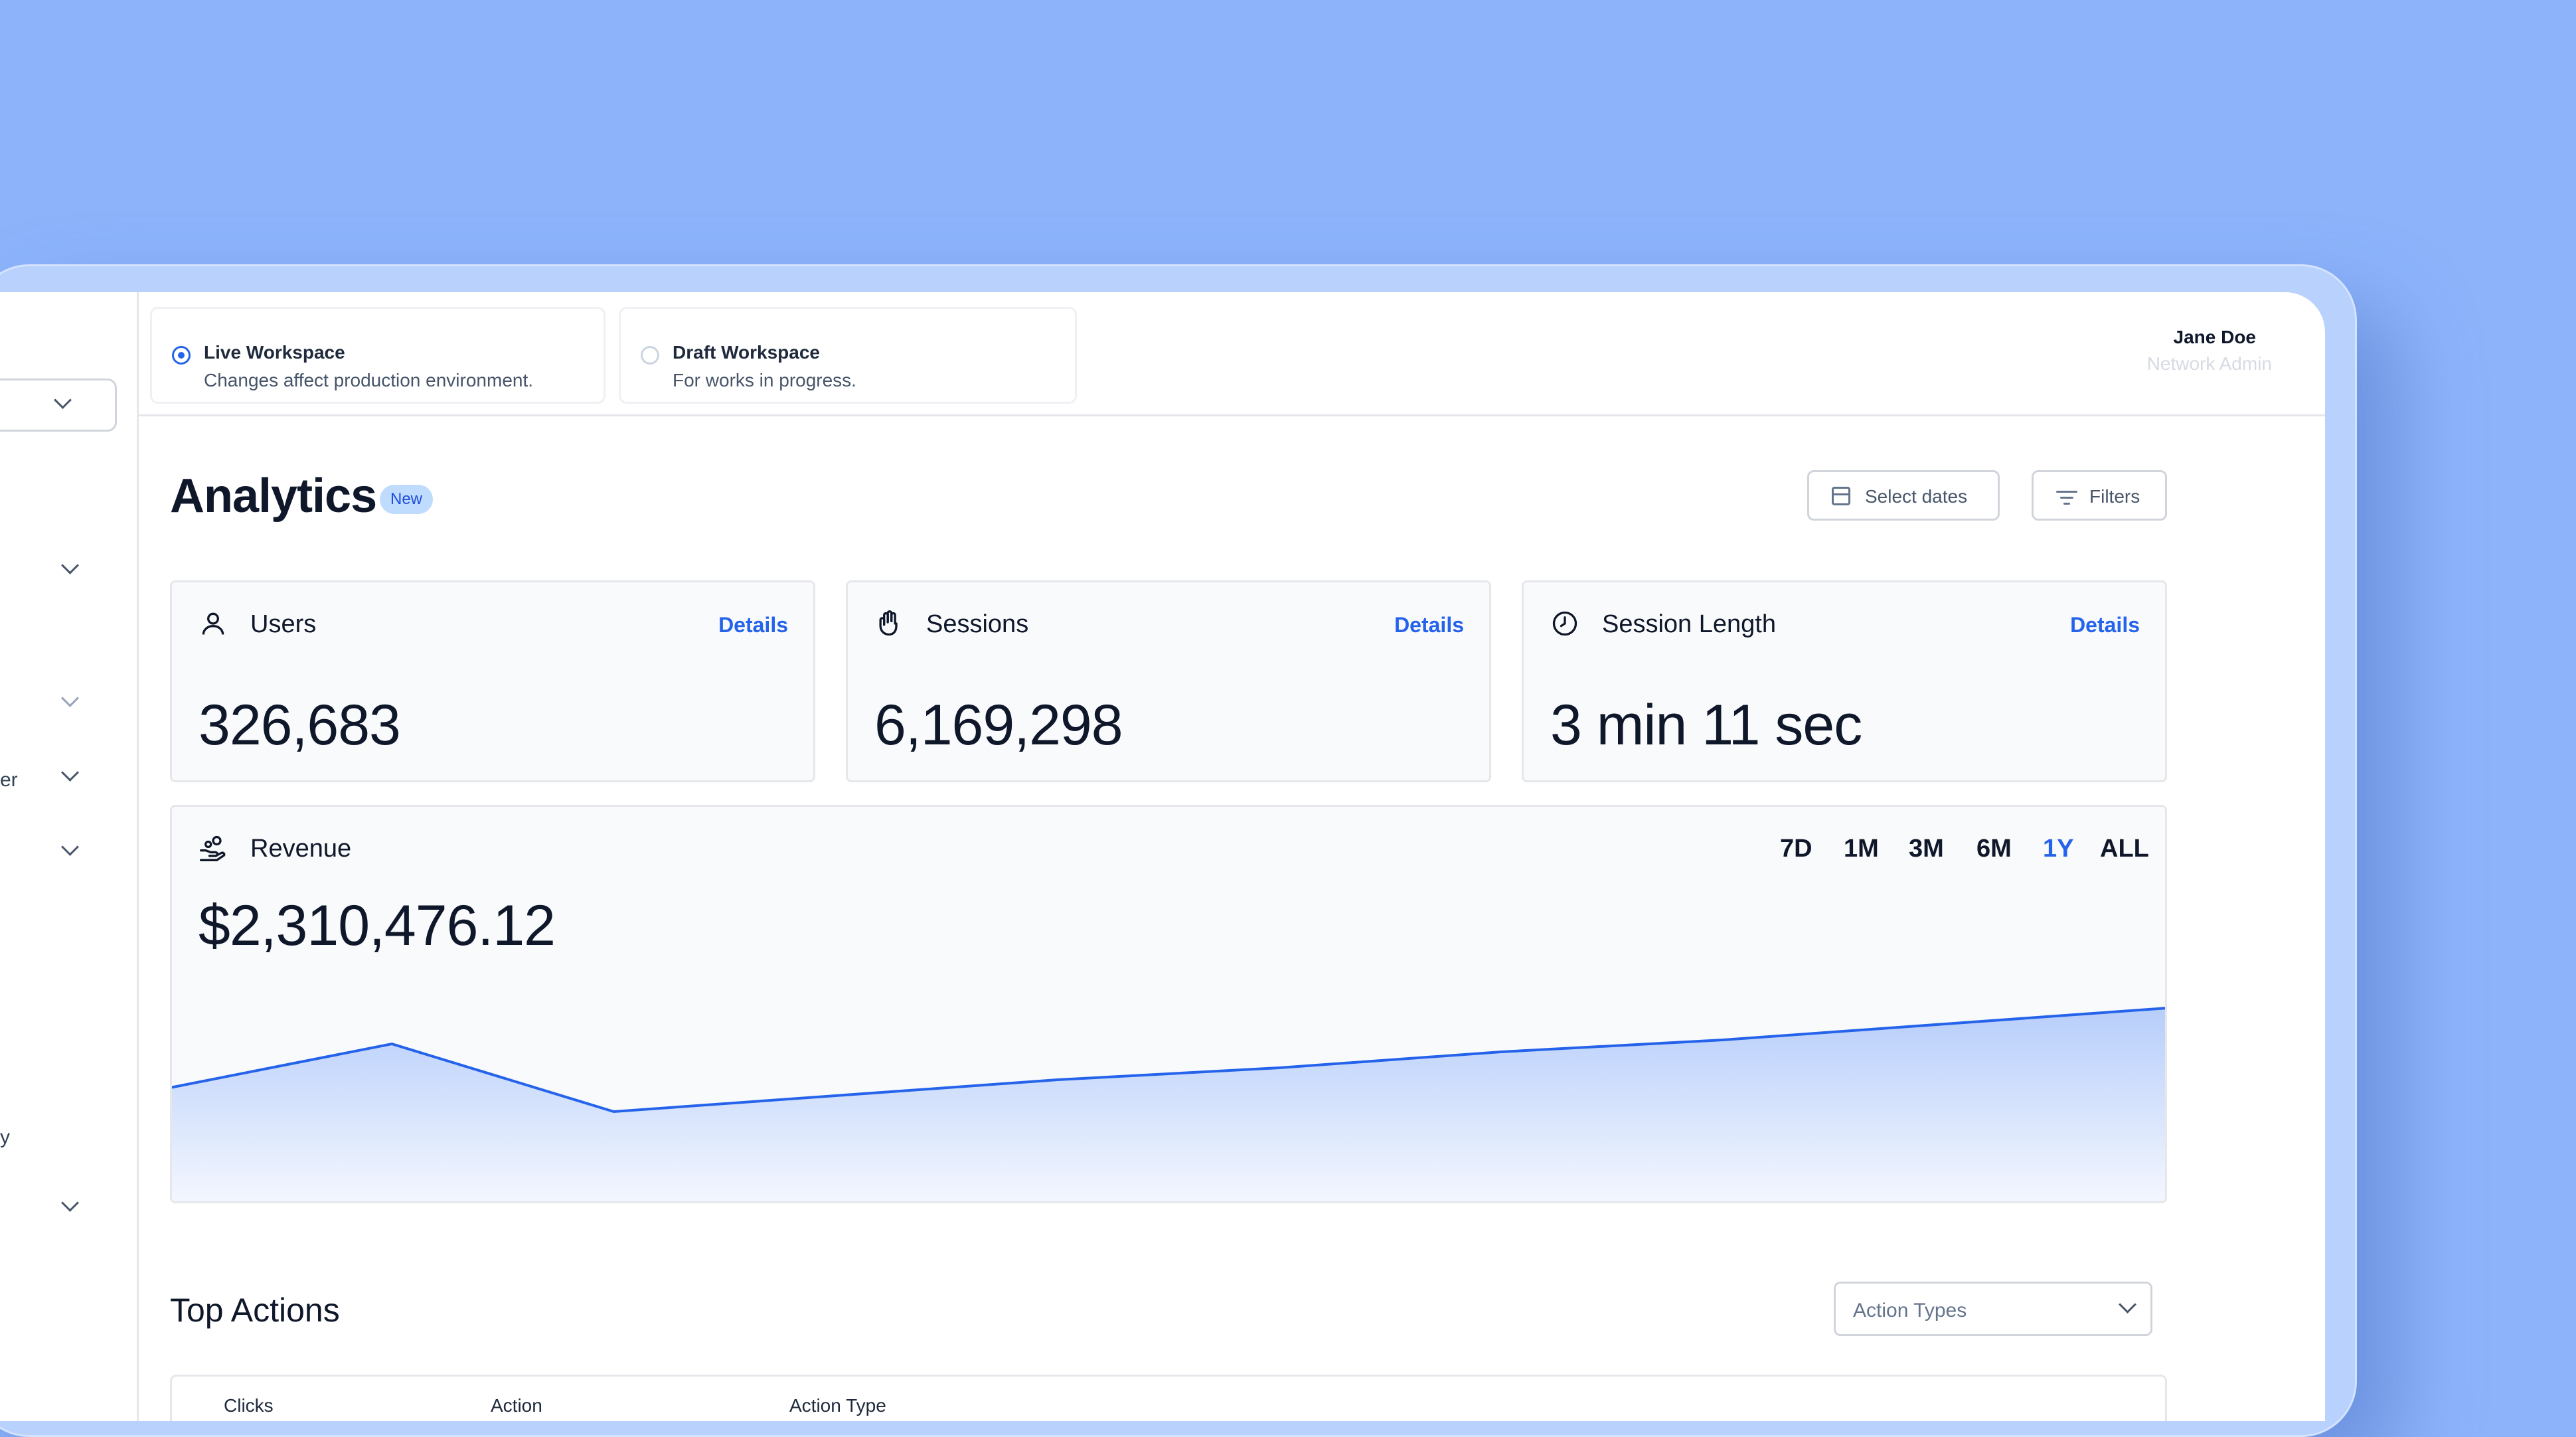  I want to click on revenue-area, so click(1168, 1105).